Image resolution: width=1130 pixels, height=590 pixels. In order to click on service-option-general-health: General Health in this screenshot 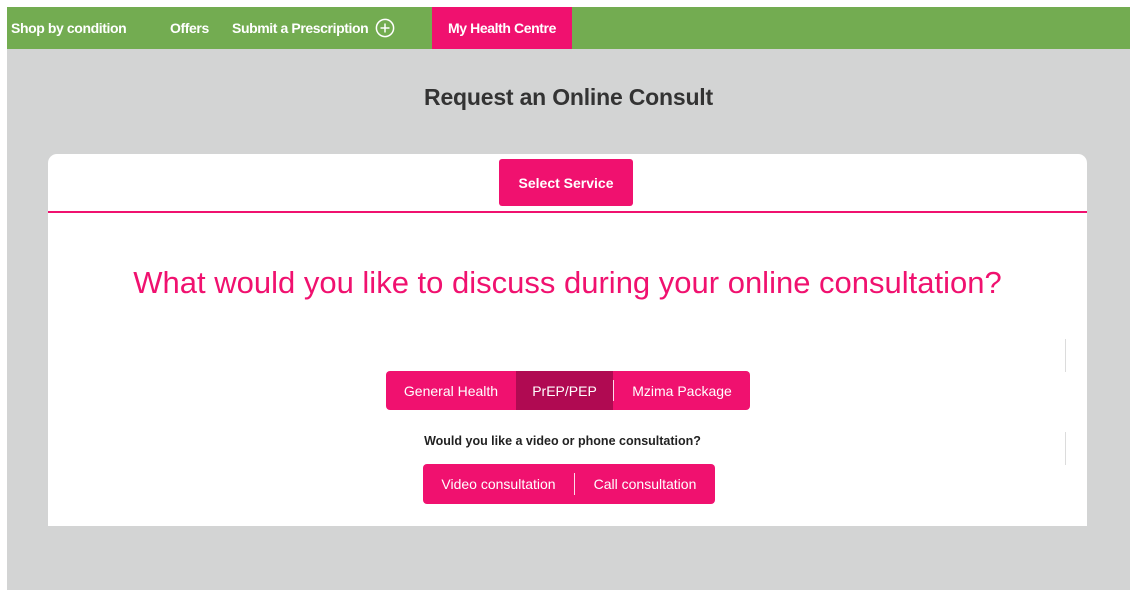, I will do `click(451, 390)`.